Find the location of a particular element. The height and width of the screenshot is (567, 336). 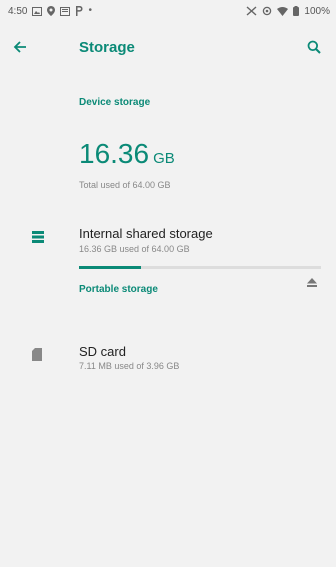

arrow-left-icon is located at coordinates (19, 47).